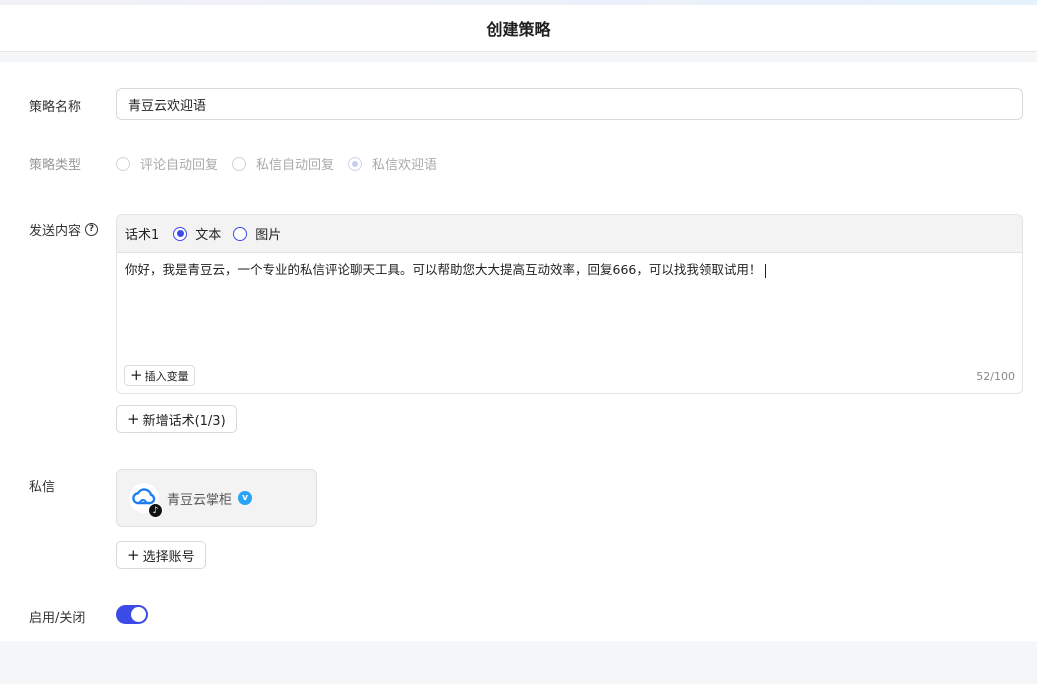 The width and height of the screenshot is (1037, 684). I want to click on text-caret, so click(766, 270).